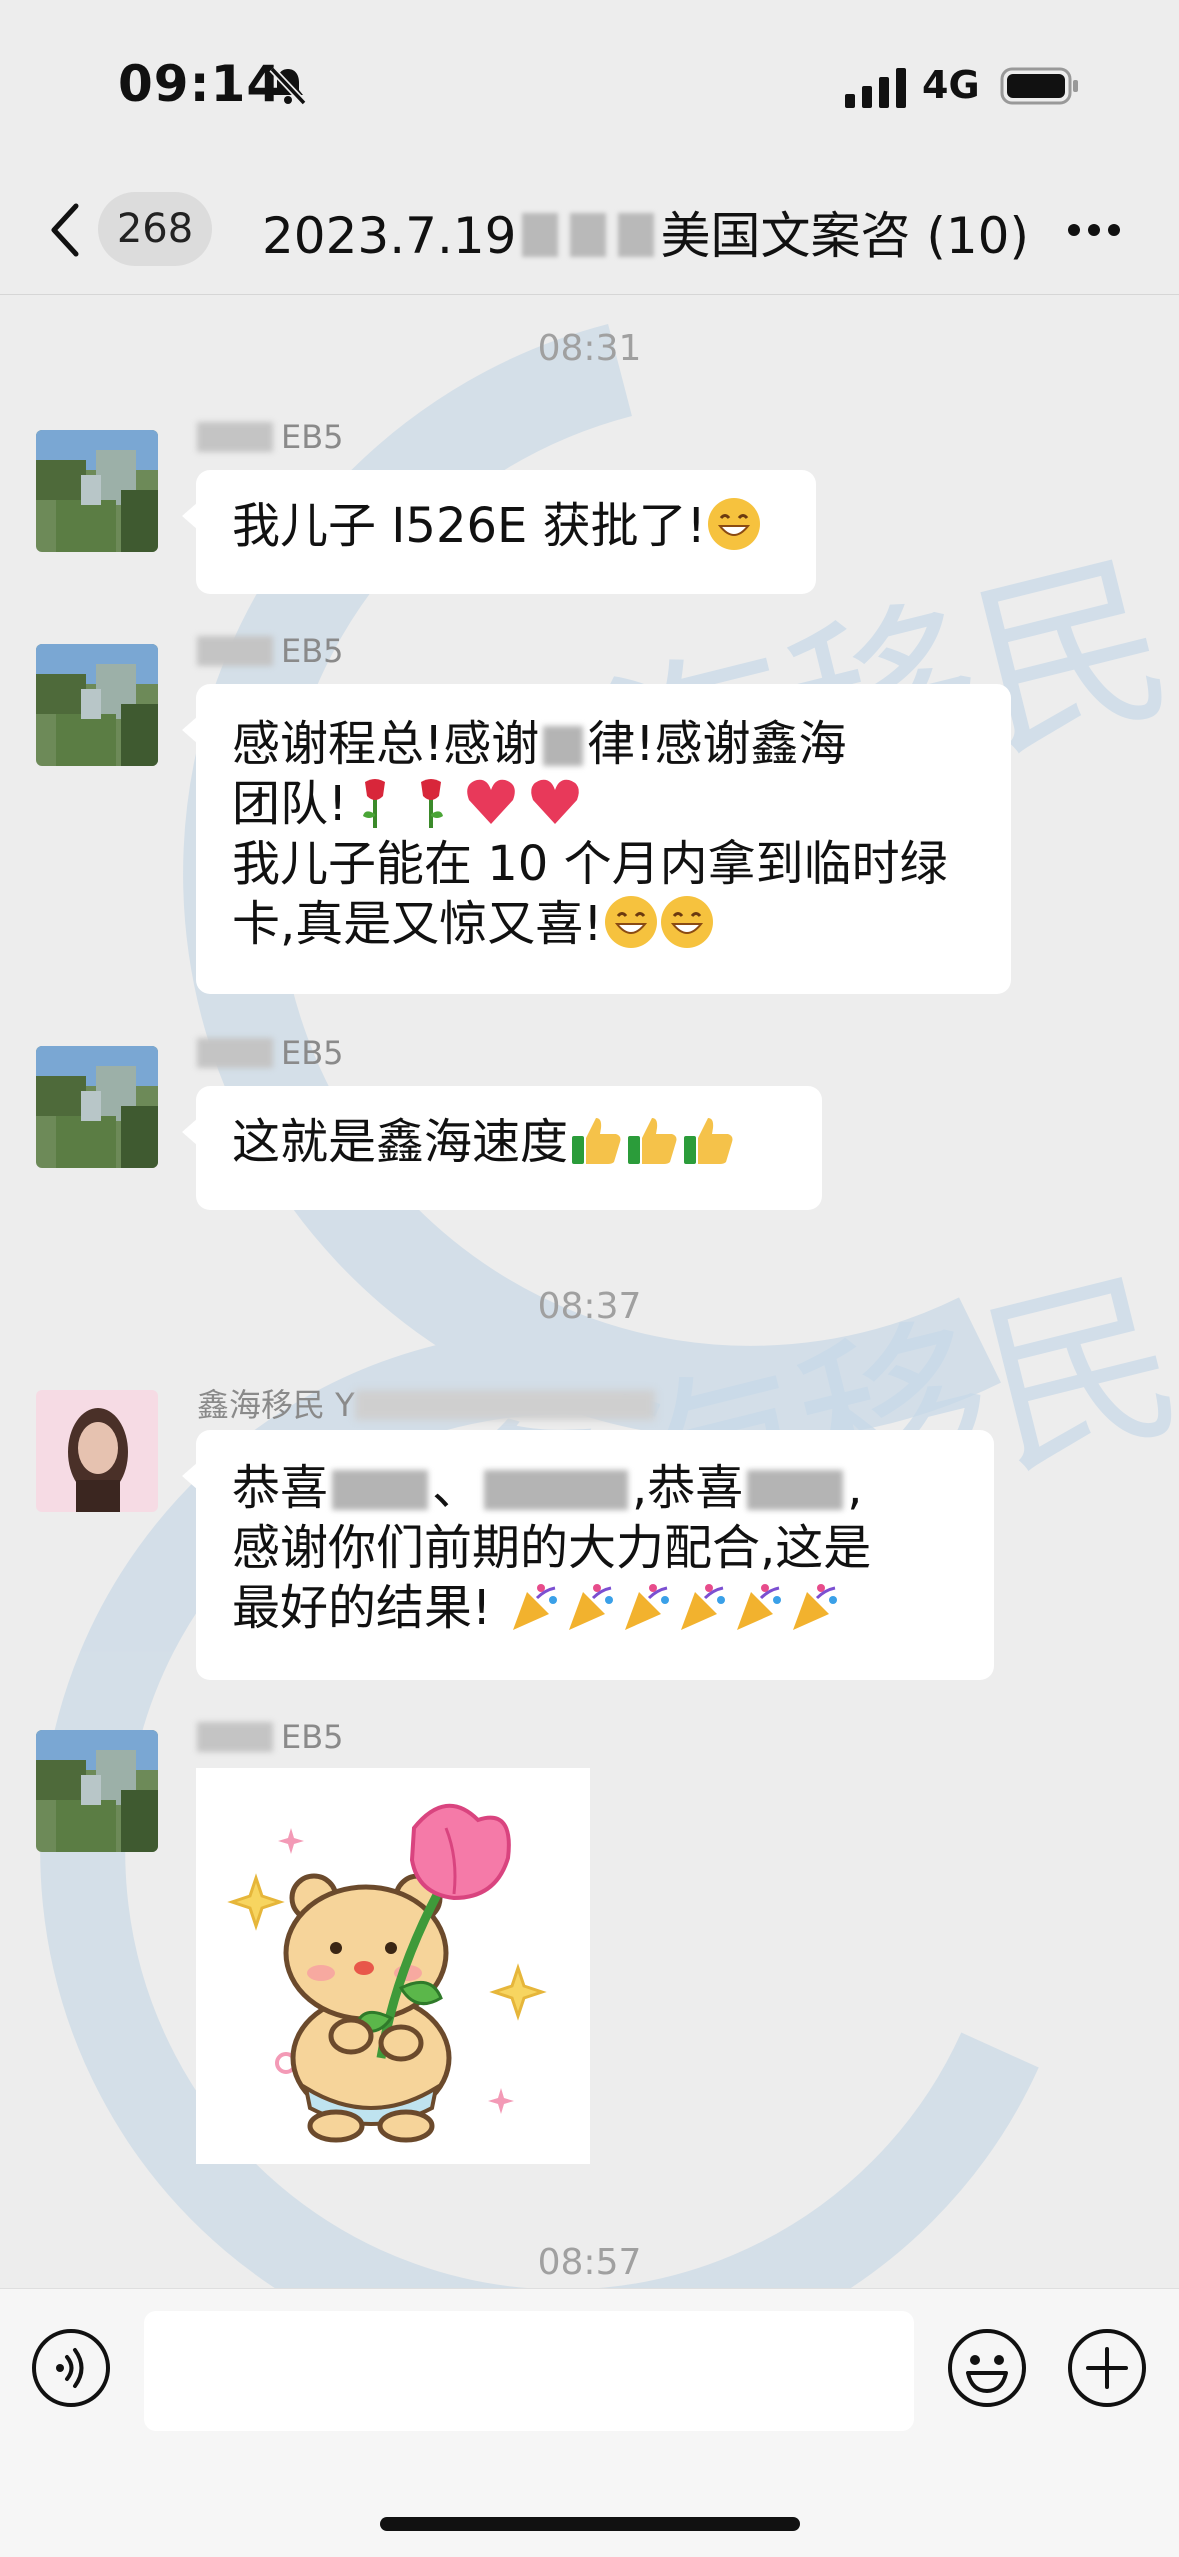 This screenshot has width=1179, height=2557. What do you see at coordinates (362, 1608) in the screenshot?
I see `message-text: 最好的结果!` at bounding box center [362, 1608].